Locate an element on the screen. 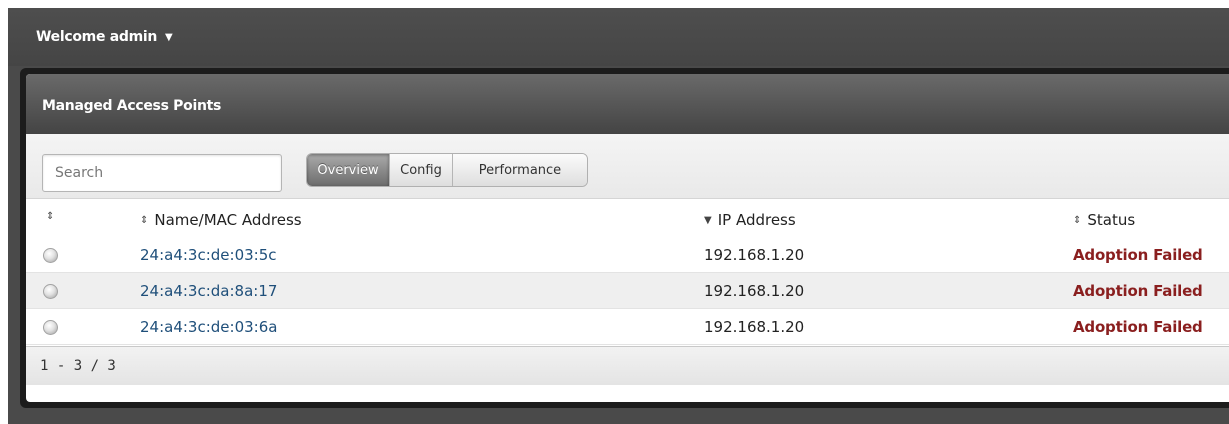  column-header-status: ⇕ Status is located at coordinates (1104, 220).